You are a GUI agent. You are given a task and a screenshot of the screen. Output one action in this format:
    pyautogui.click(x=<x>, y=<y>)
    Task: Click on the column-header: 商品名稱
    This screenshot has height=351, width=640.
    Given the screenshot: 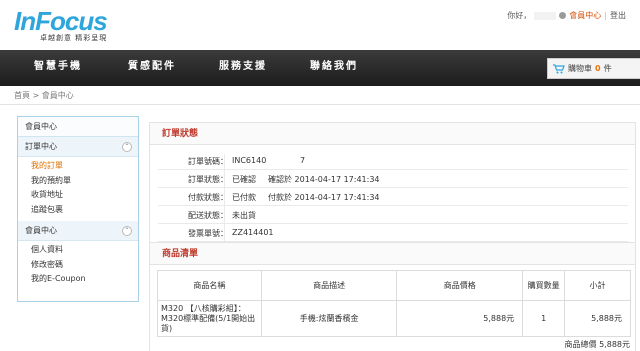 What is the action you would take?
    pyautogui.click(x=209, y=285)
    